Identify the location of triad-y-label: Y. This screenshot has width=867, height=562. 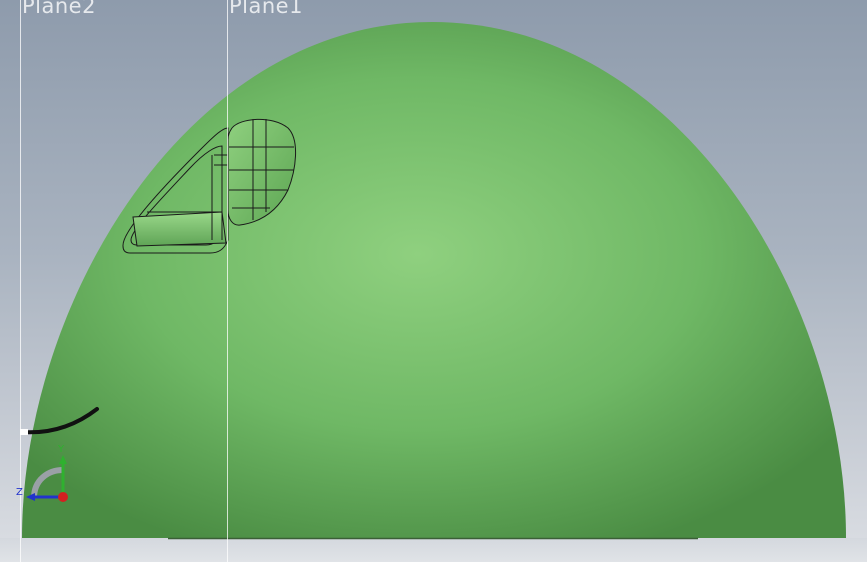
(61, 449).